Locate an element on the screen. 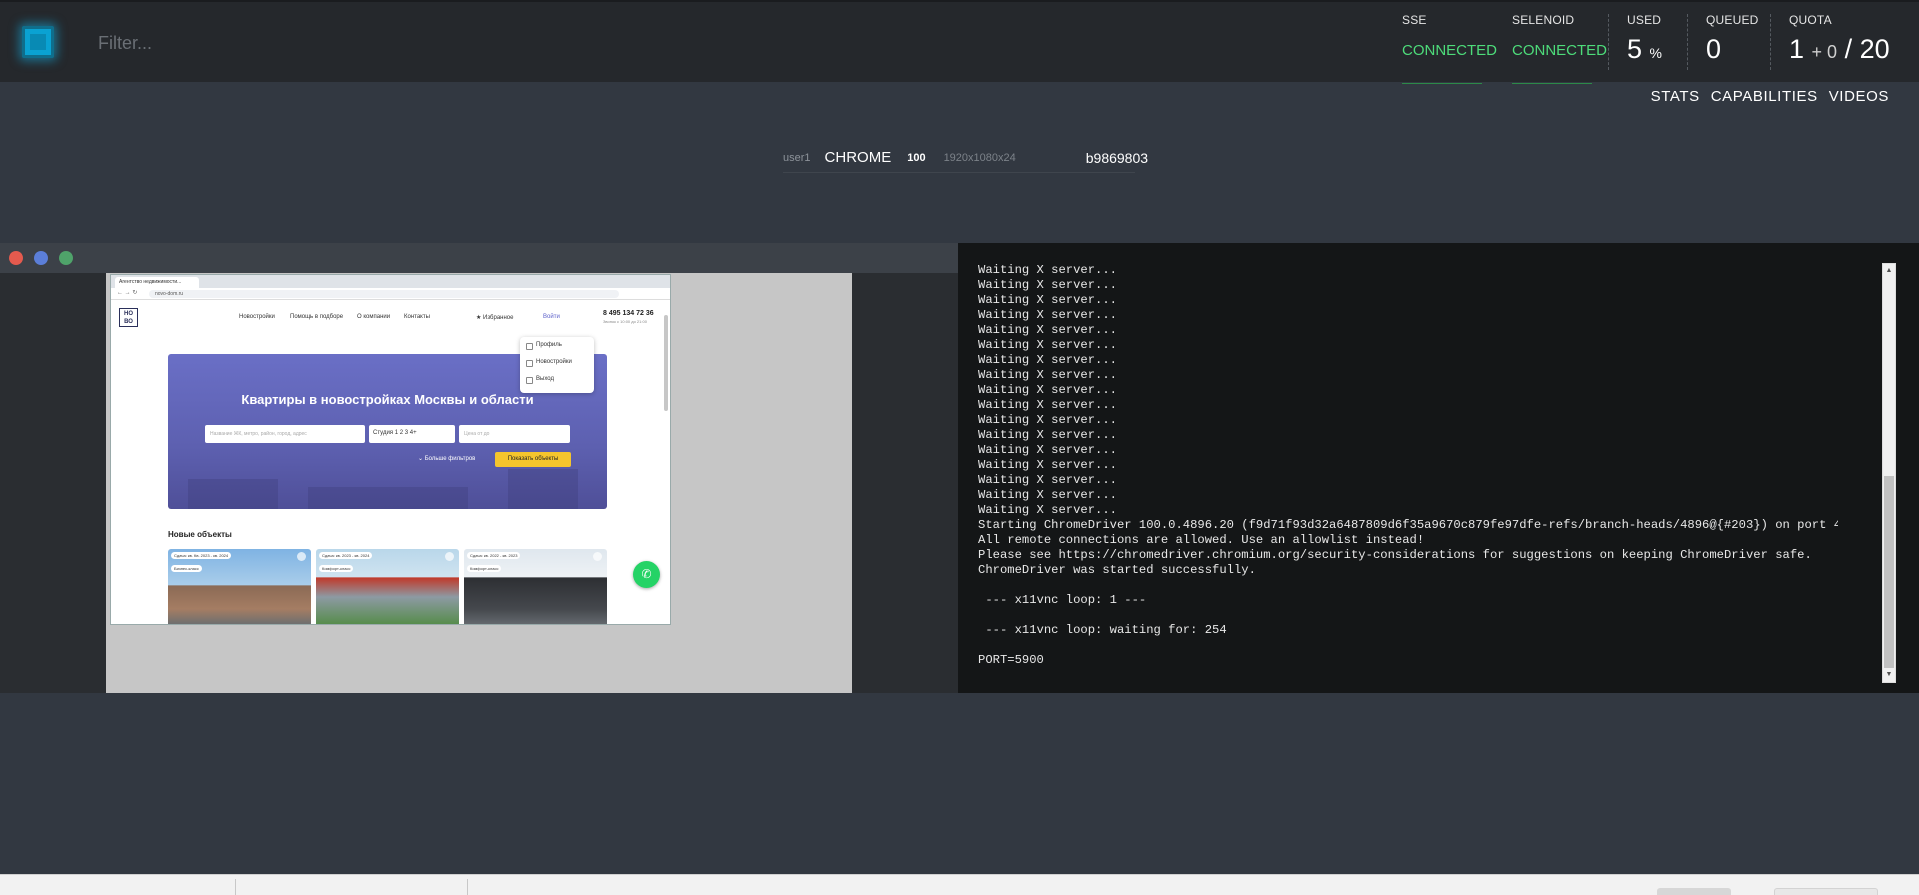 Image resolution: width=1919 pixels, height=895 pixels. property-card: Сдача: кв. 2023 - кв. 2024 Комфорт-класс is located at coordinates (387, 586).